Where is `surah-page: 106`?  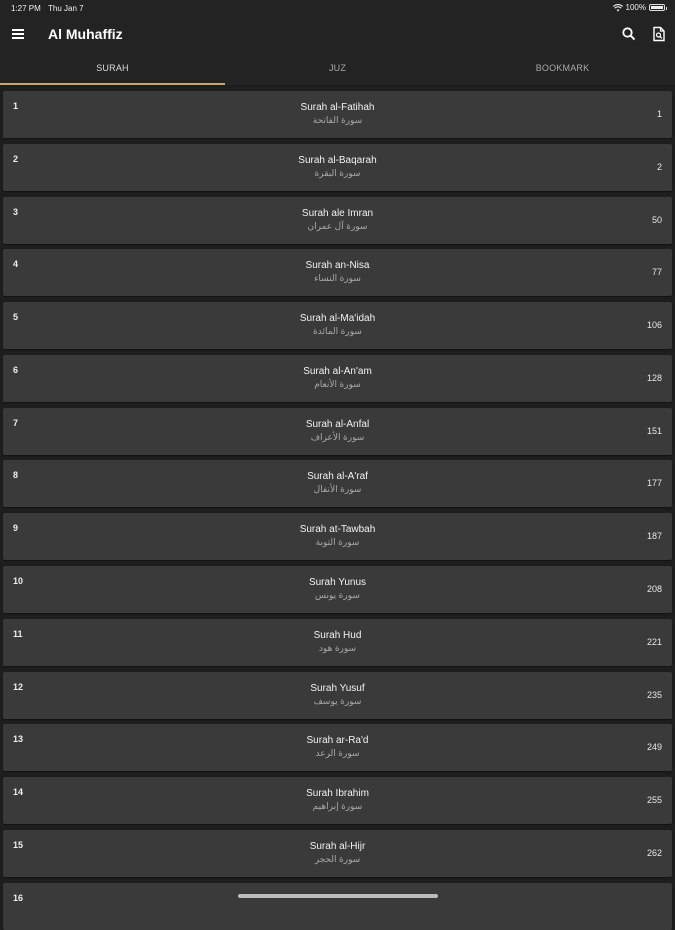 surah-page: 106 is located at coordinates (654, 325).